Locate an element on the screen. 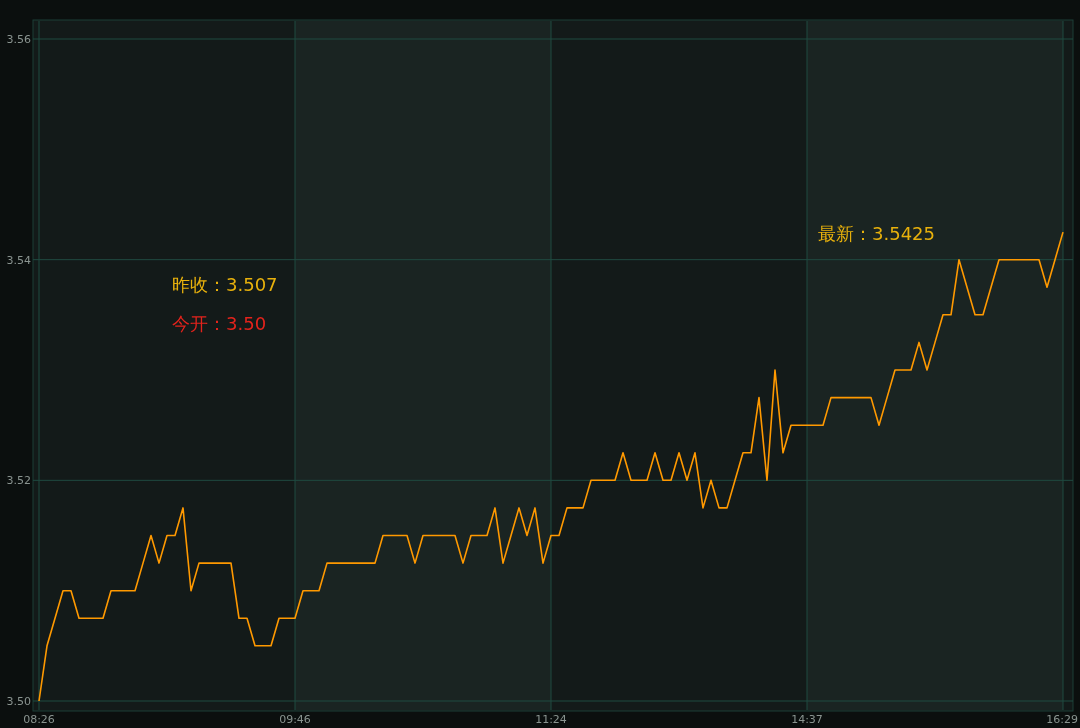 The width and height of the screenshot is (1080, 728). y-axis-label: 3.50 is located at coordinates (18, 701).